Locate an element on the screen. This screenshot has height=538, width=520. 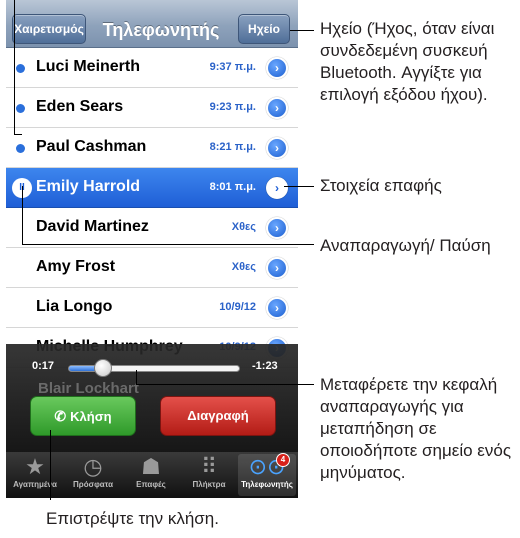
remaining-time: -1:23 is located at coordinates (265, 366).